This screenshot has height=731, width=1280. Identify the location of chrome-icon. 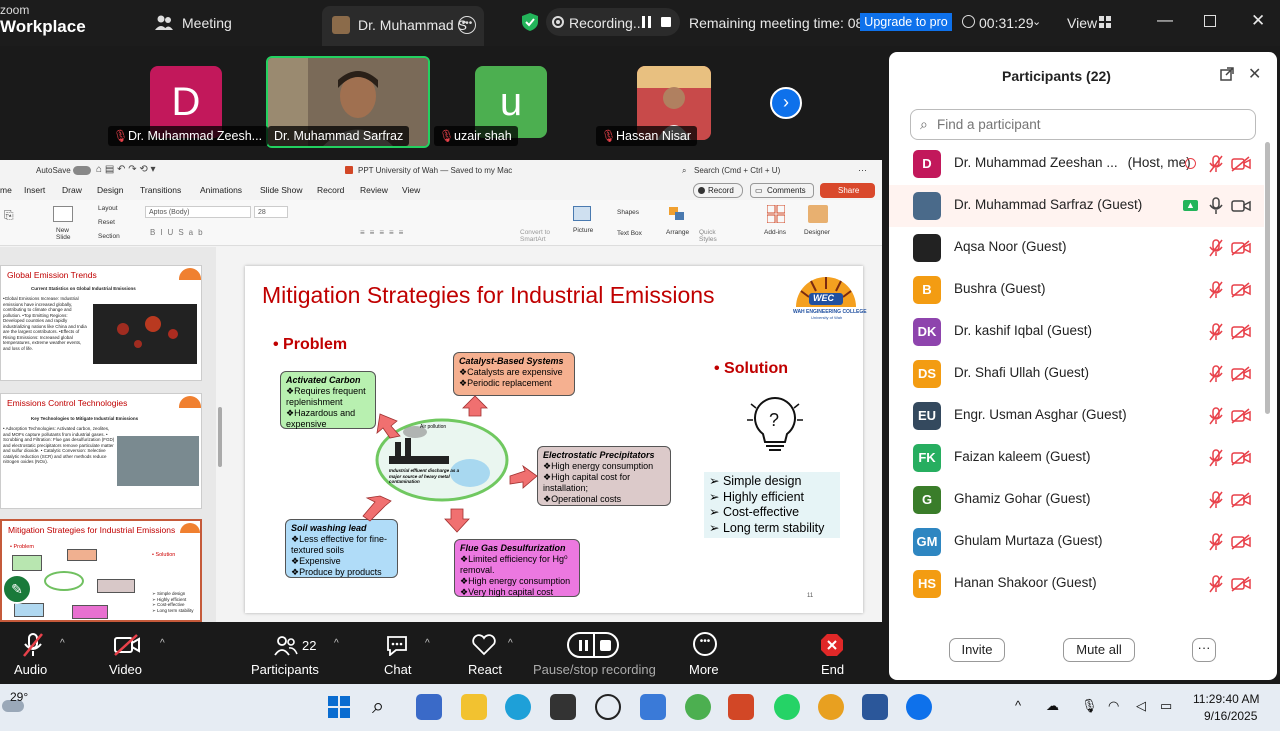
(831, 707).